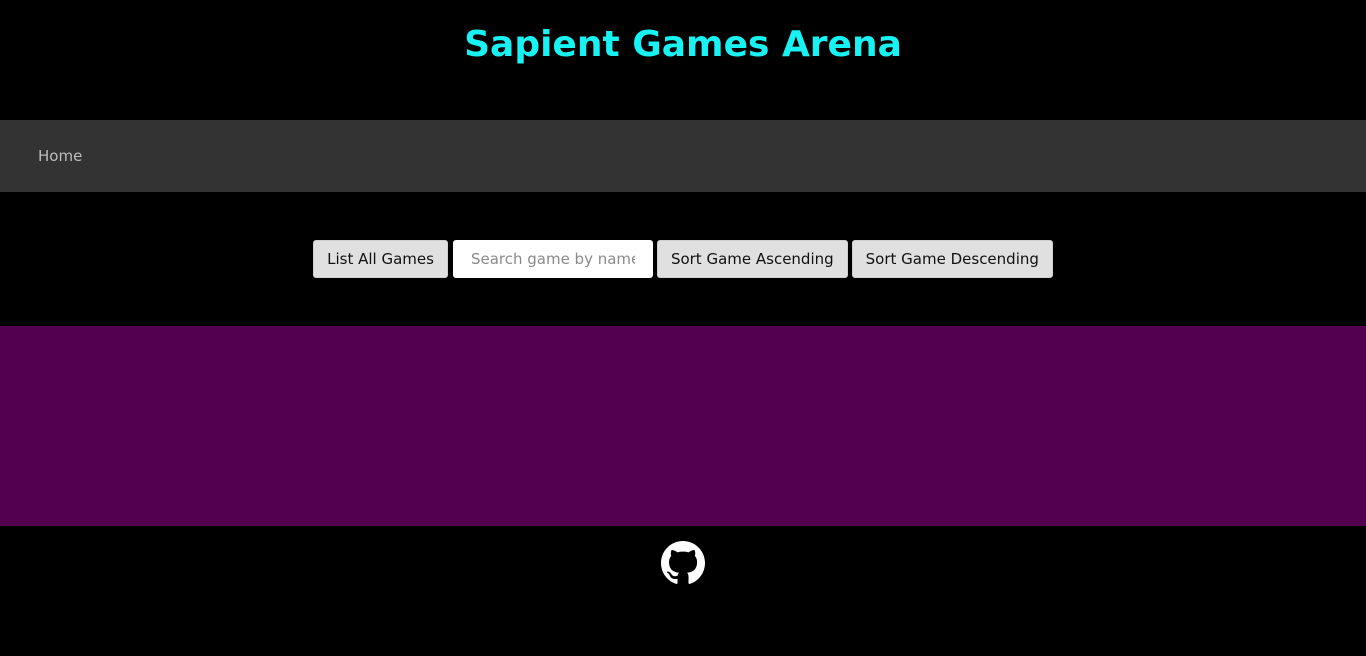  What do you see at coordinates (752, 259) in the screenshot?
I see `sort-ascending-button: Sort Game Ascending` at bounding box center [752, 259].